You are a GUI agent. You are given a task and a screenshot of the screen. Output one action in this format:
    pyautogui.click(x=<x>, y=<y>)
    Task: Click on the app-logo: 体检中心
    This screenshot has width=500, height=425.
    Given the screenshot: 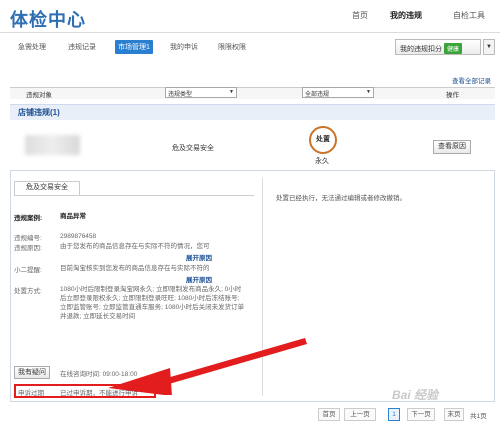 What is the action you would take?
    pyautogui.click(x=48, y=20)
    